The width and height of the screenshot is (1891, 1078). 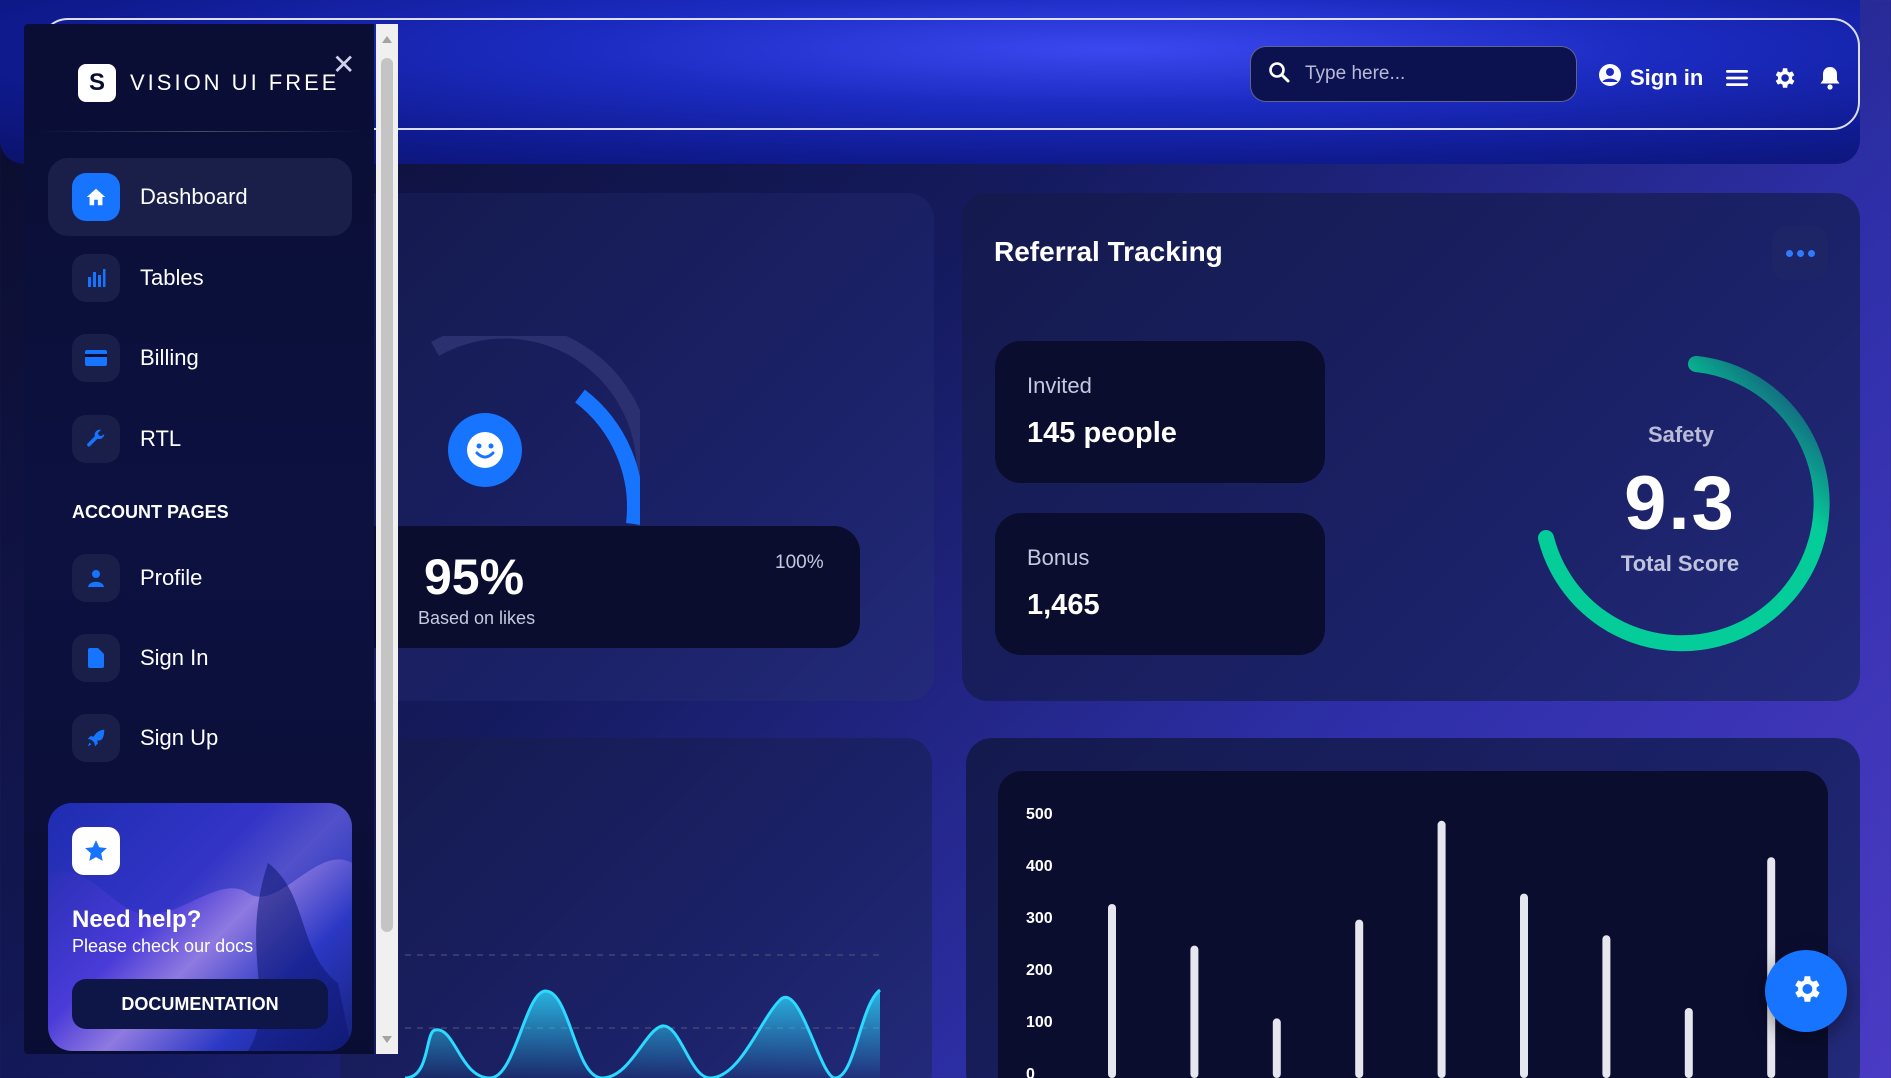 What do you see at coordinates (1789, 253) in the screenshot?
I see `dots-icon` at bounding box center [1789, 253].